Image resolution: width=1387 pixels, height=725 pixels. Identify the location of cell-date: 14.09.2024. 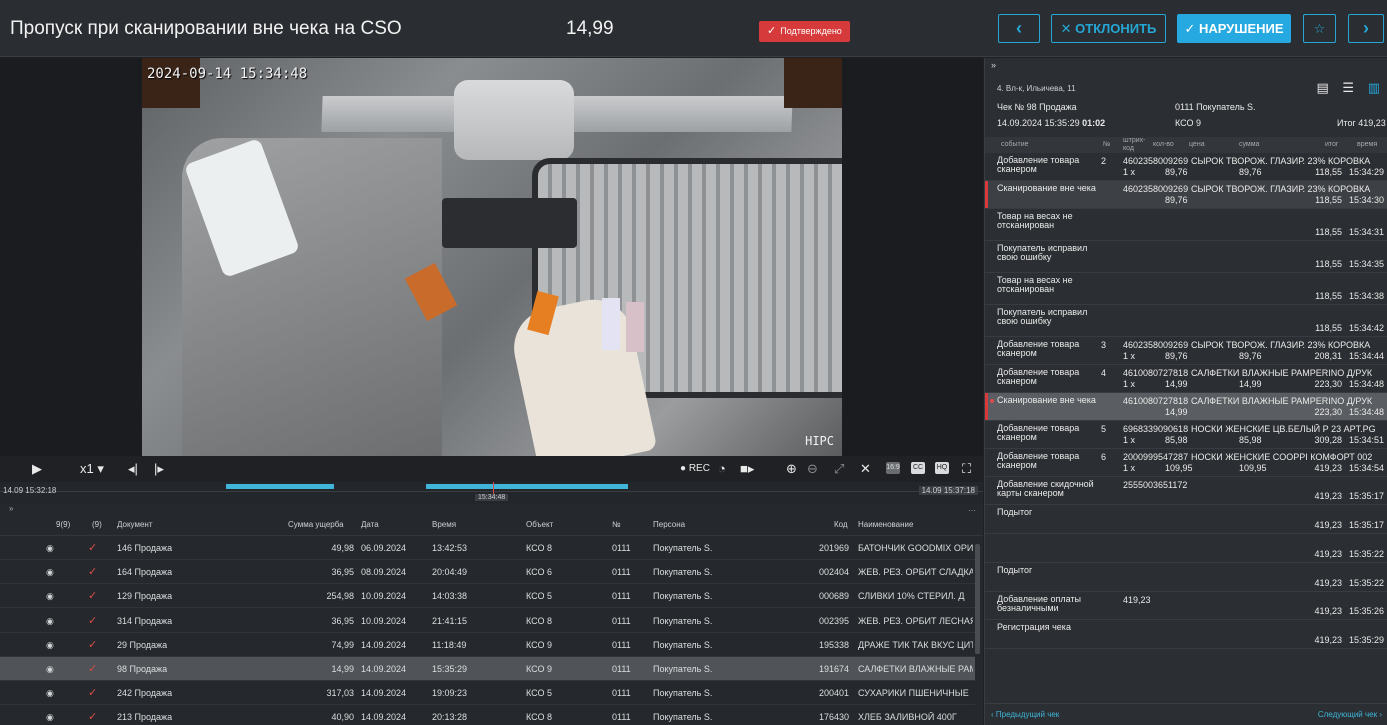
(384, 693).